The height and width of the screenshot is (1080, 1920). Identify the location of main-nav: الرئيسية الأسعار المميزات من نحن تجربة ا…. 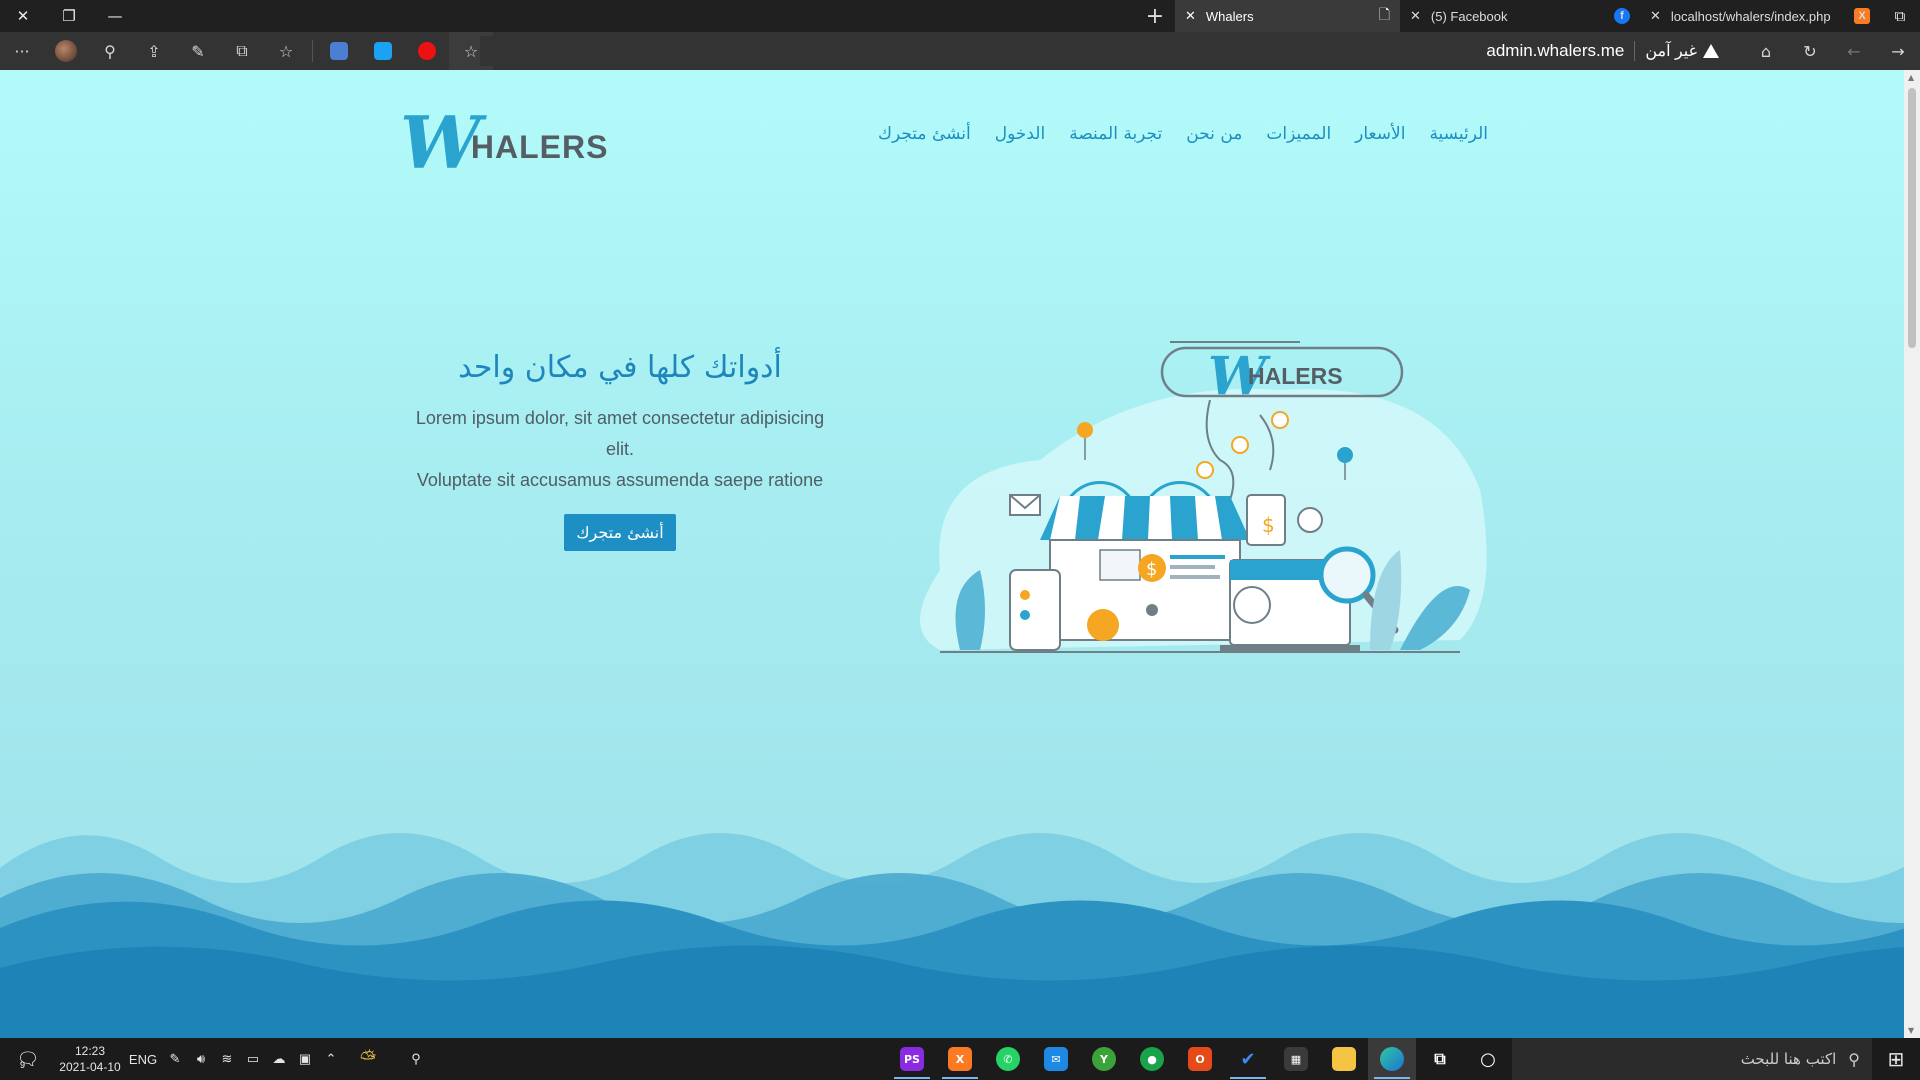
(1183, 134).